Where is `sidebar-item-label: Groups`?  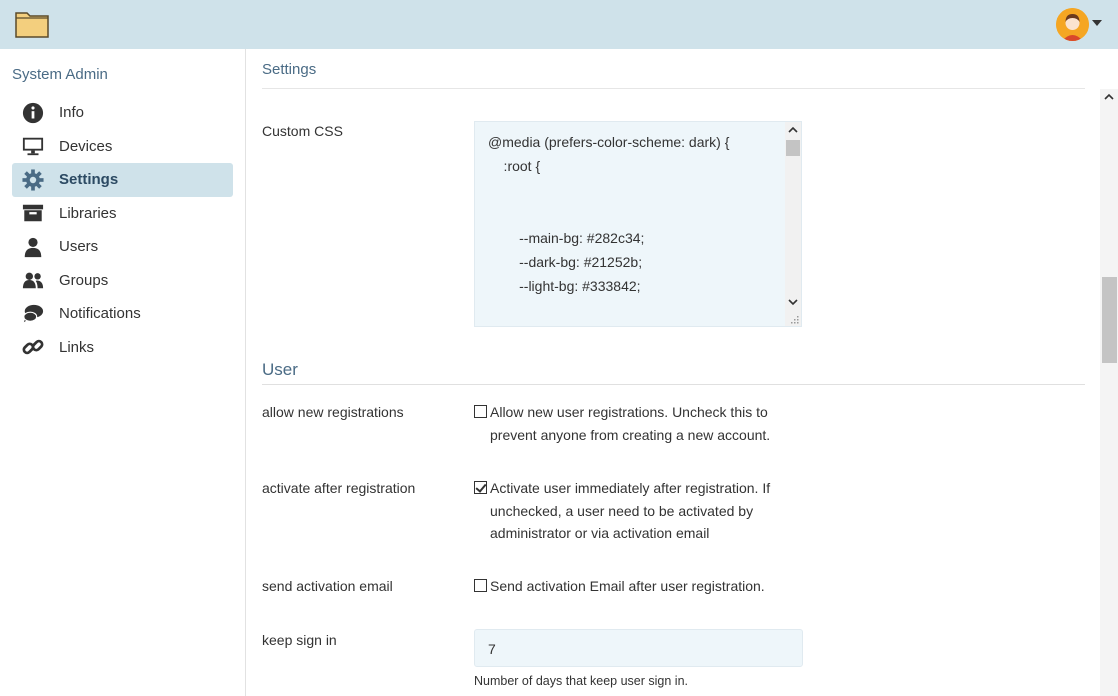 sidebar-item-label: Groups is located at coordinates (84, 280).